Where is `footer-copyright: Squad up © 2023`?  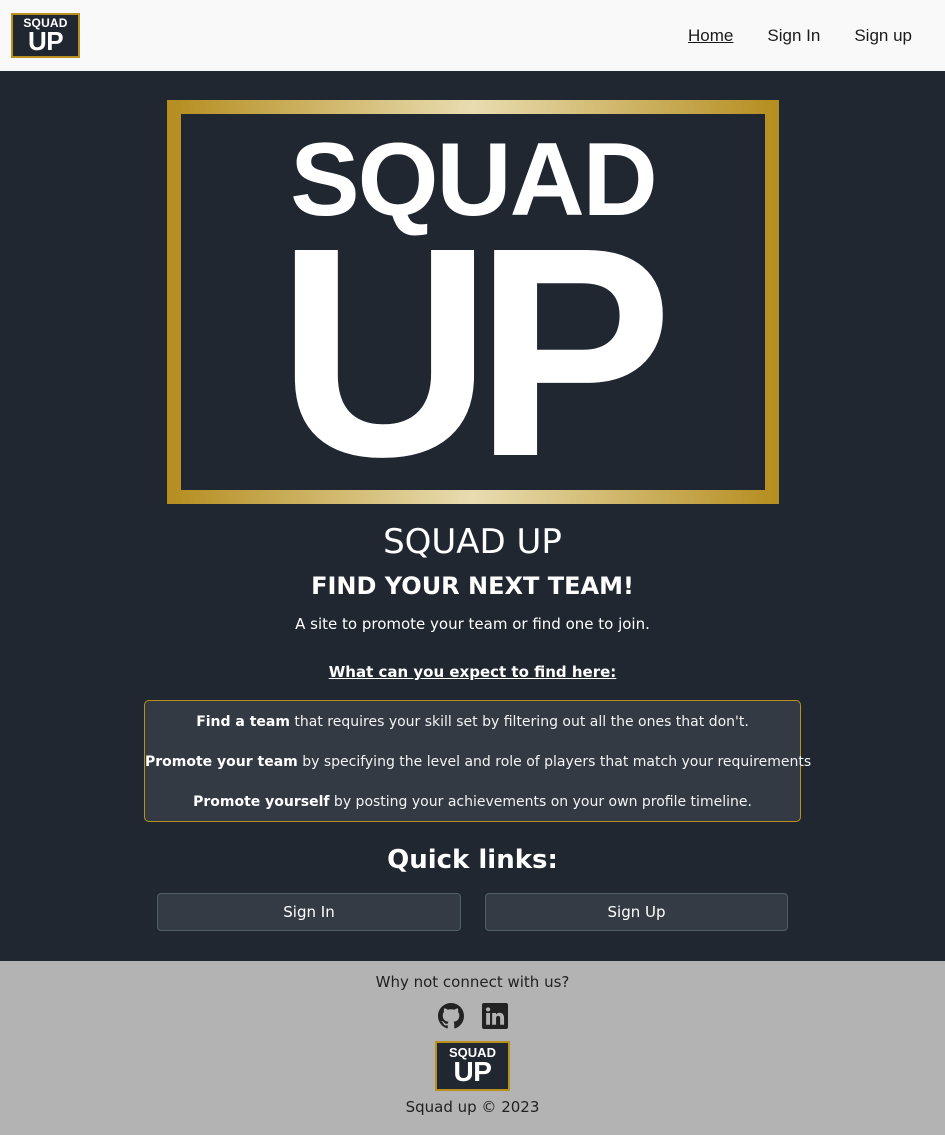
footer-copyright: Squad up © 2023 is located at coordinates (472, 1107).